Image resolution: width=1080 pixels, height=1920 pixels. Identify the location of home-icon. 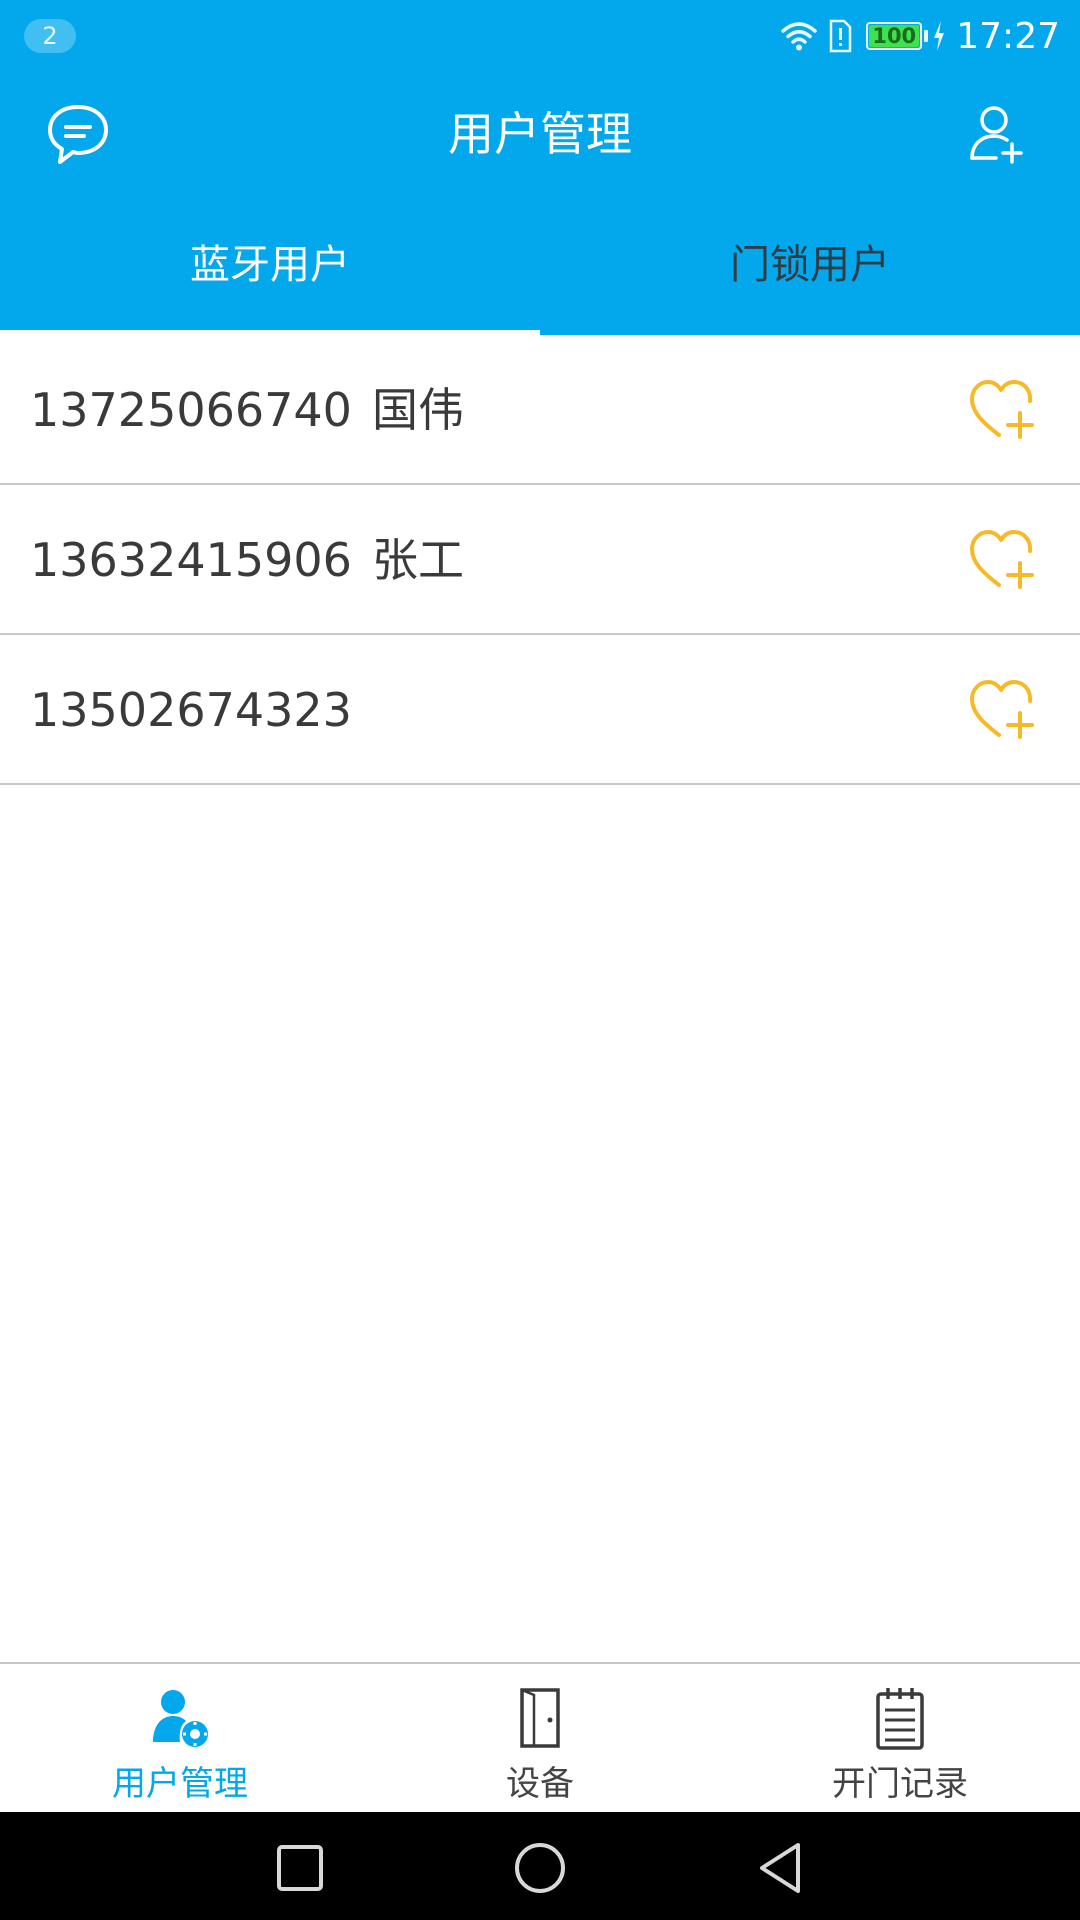
(540, 1868).